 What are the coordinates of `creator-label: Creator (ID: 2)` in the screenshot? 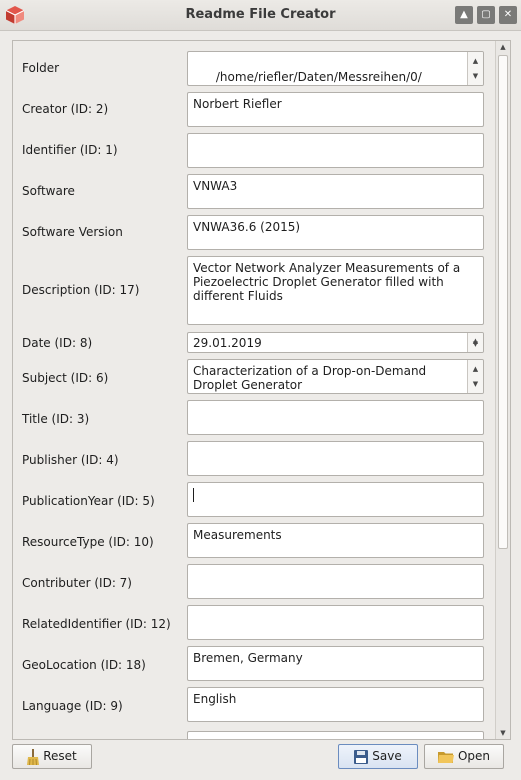 It's located at (65, 109).